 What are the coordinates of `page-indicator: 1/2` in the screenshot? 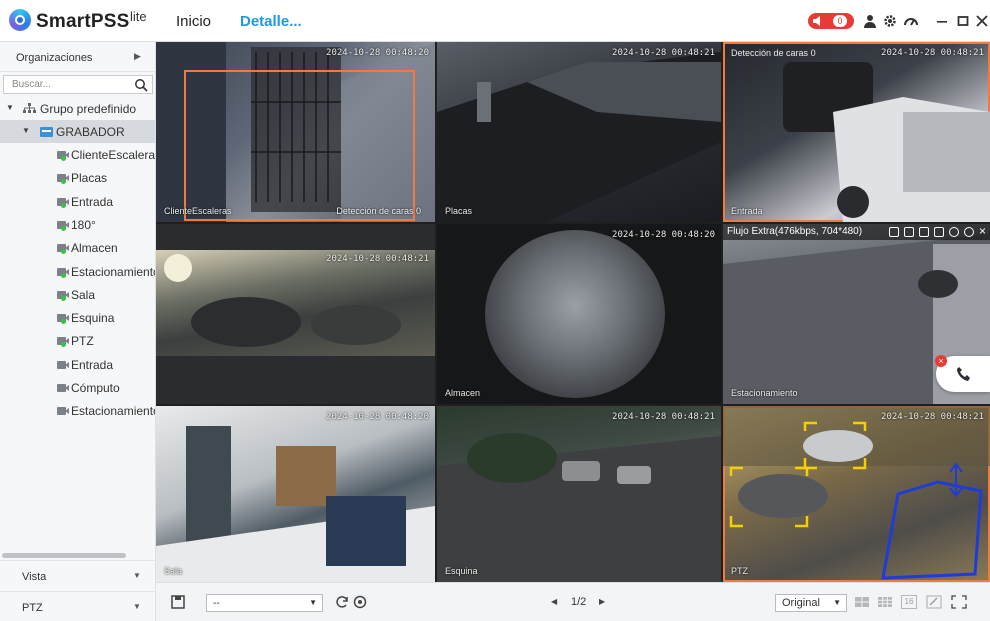 It's located at (579, 602).